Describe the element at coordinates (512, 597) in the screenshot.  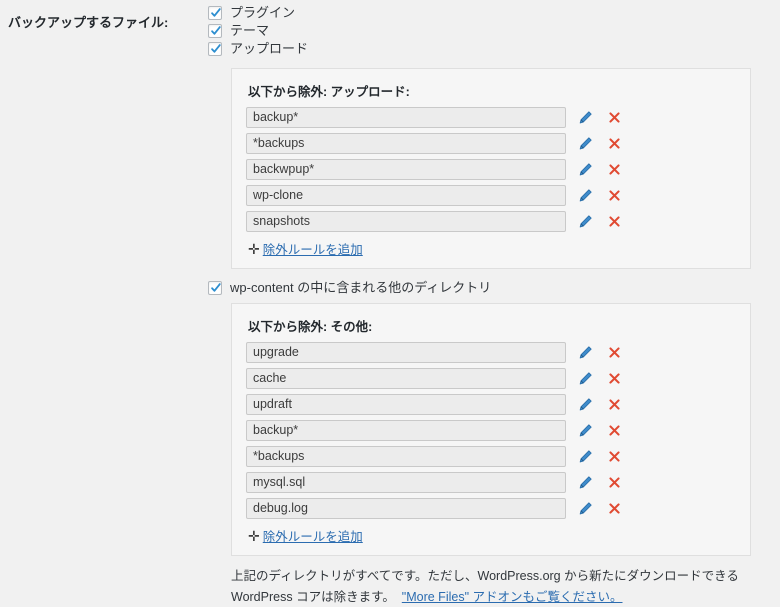
I see `more-files-addon-link: "More Files" アドオンもご覧ください。` at that location.